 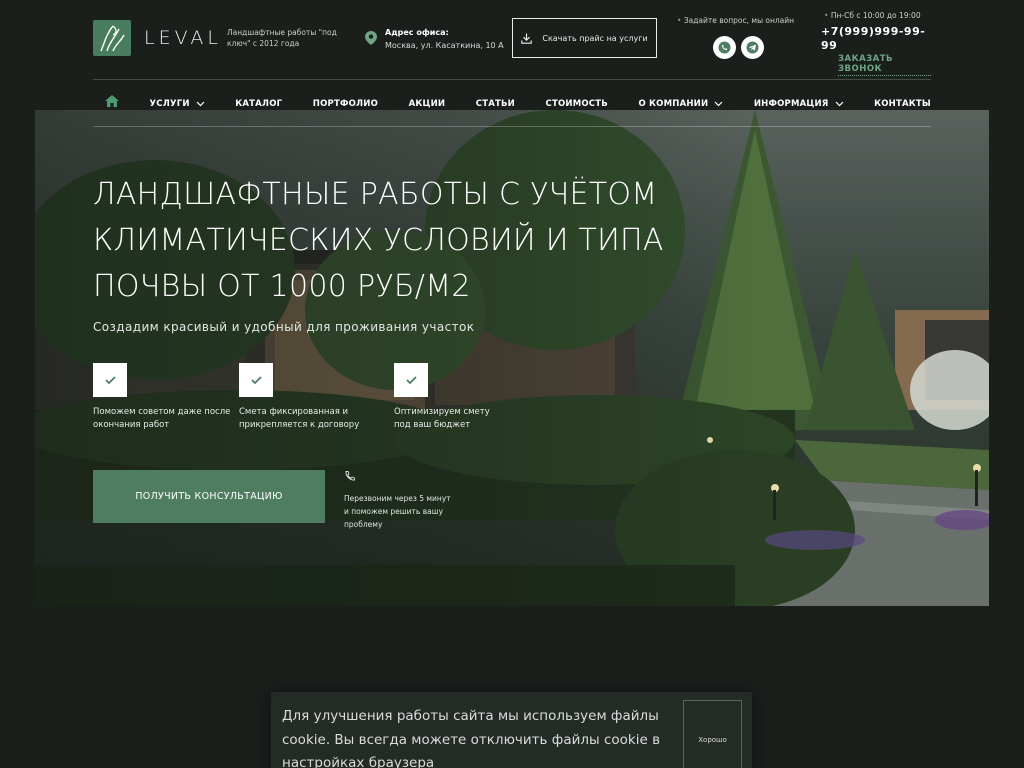 I want to click on working-hours-text: Пн-Сб с 10:00 до 19:00, so click(x=875, y=15).